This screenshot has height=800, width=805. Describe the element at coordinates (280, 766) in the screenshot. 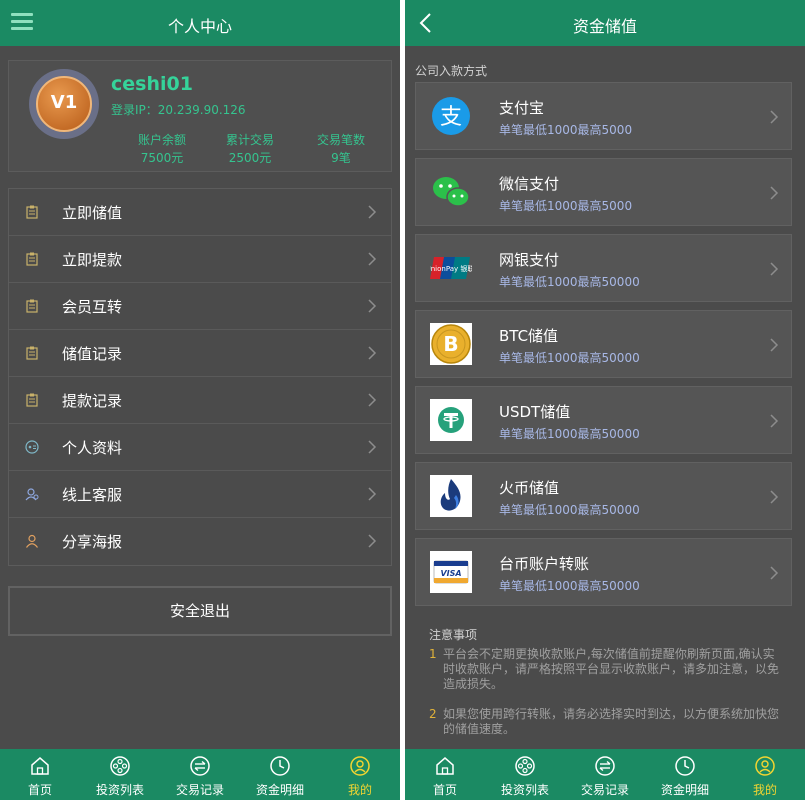

I see `clock-icon` at that location.